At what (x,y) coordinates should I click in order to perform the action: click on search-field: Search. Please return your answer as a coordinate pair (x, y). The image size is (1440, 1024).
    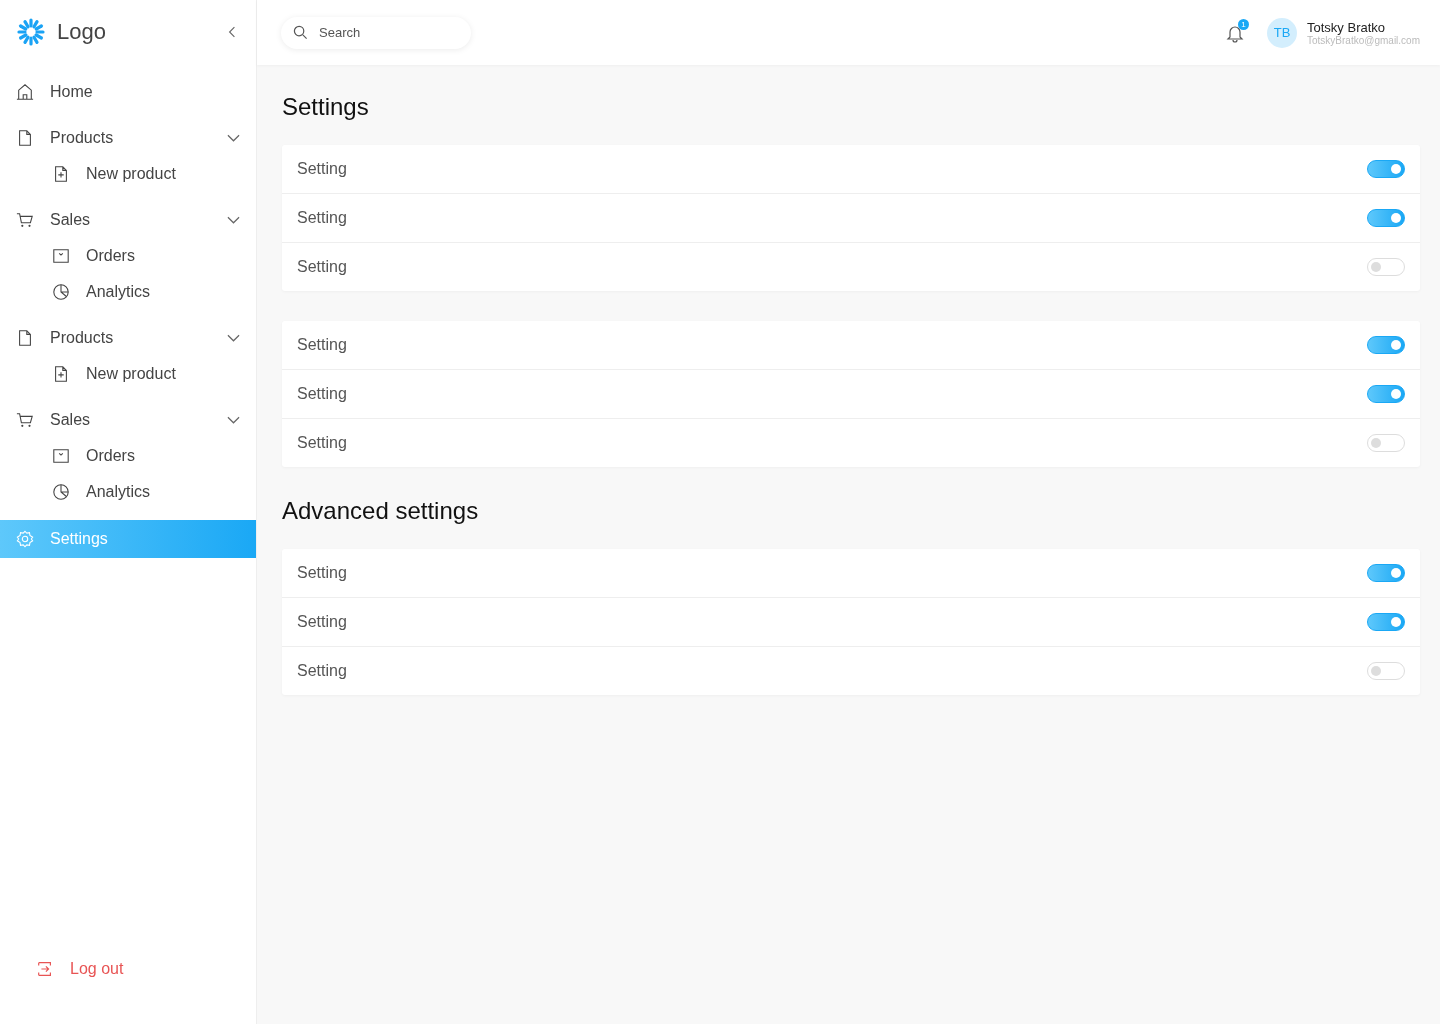
    Looking at the image, I should click on (376, 32).